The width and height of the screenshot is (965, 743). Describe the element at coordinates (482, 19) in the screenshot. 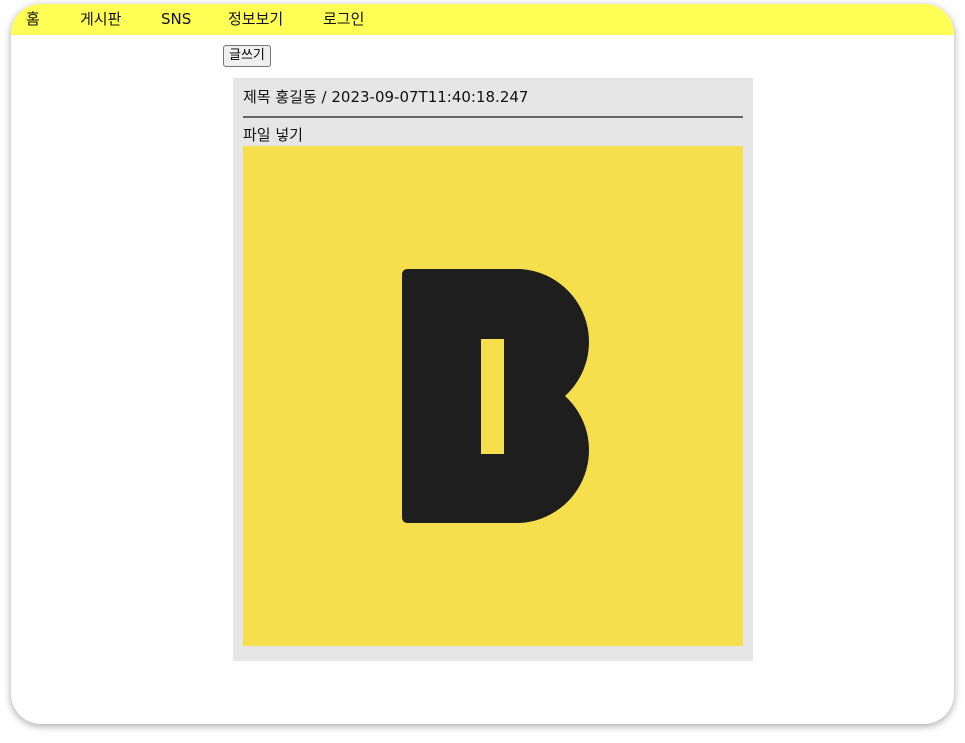

I see `top-navbar: 홈 게시판 SNS 정보보기 로그인` at that location.